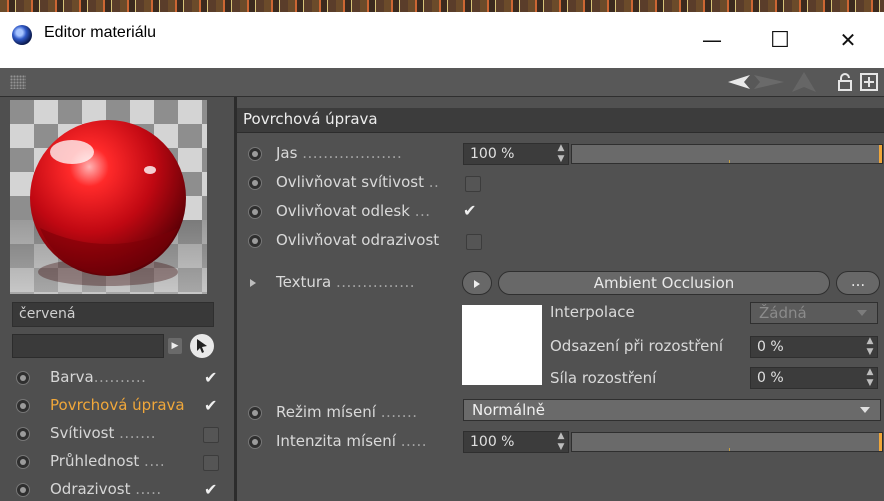 The image size is (884, 501). What do you see at coordinates (22, 35) in the screenshot?
I see `cinema4d-logo-icon` at bounding box center [22, 35].